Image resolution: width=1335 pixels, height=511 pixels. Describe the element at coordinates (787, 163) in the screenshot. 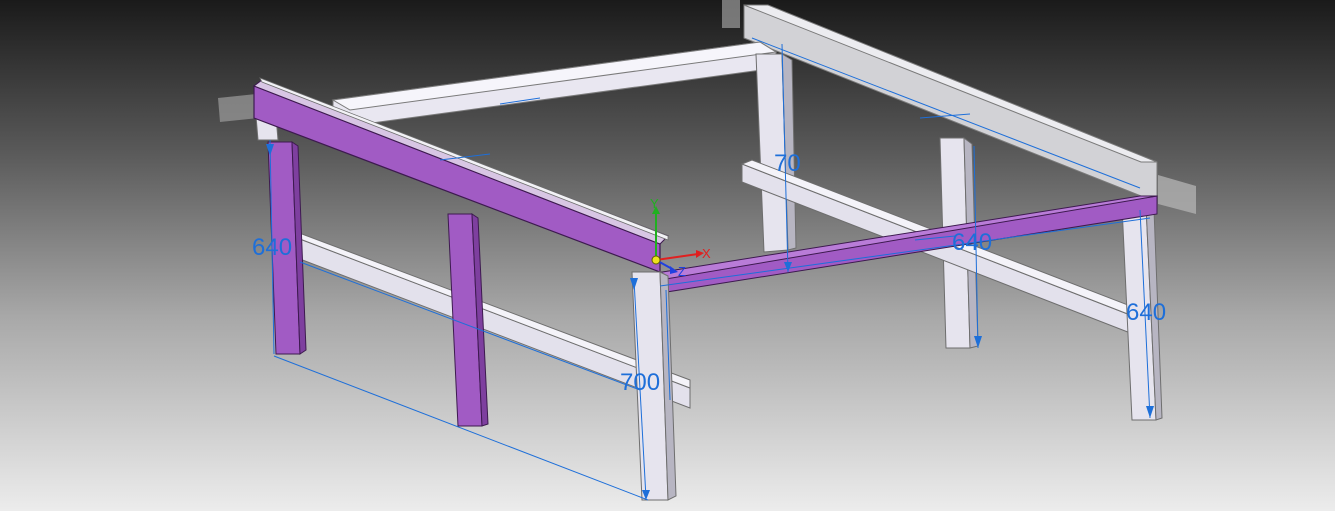

I see `dimension-rear-top-height: 70` at that location.